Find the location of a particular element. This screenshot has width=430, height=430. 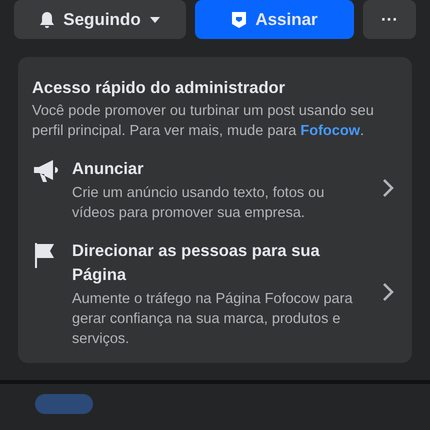

option-description: Crie um anúncio usando texto, fotos ou vídeos para promover sua empresa. is located at coordinates (199, 203).